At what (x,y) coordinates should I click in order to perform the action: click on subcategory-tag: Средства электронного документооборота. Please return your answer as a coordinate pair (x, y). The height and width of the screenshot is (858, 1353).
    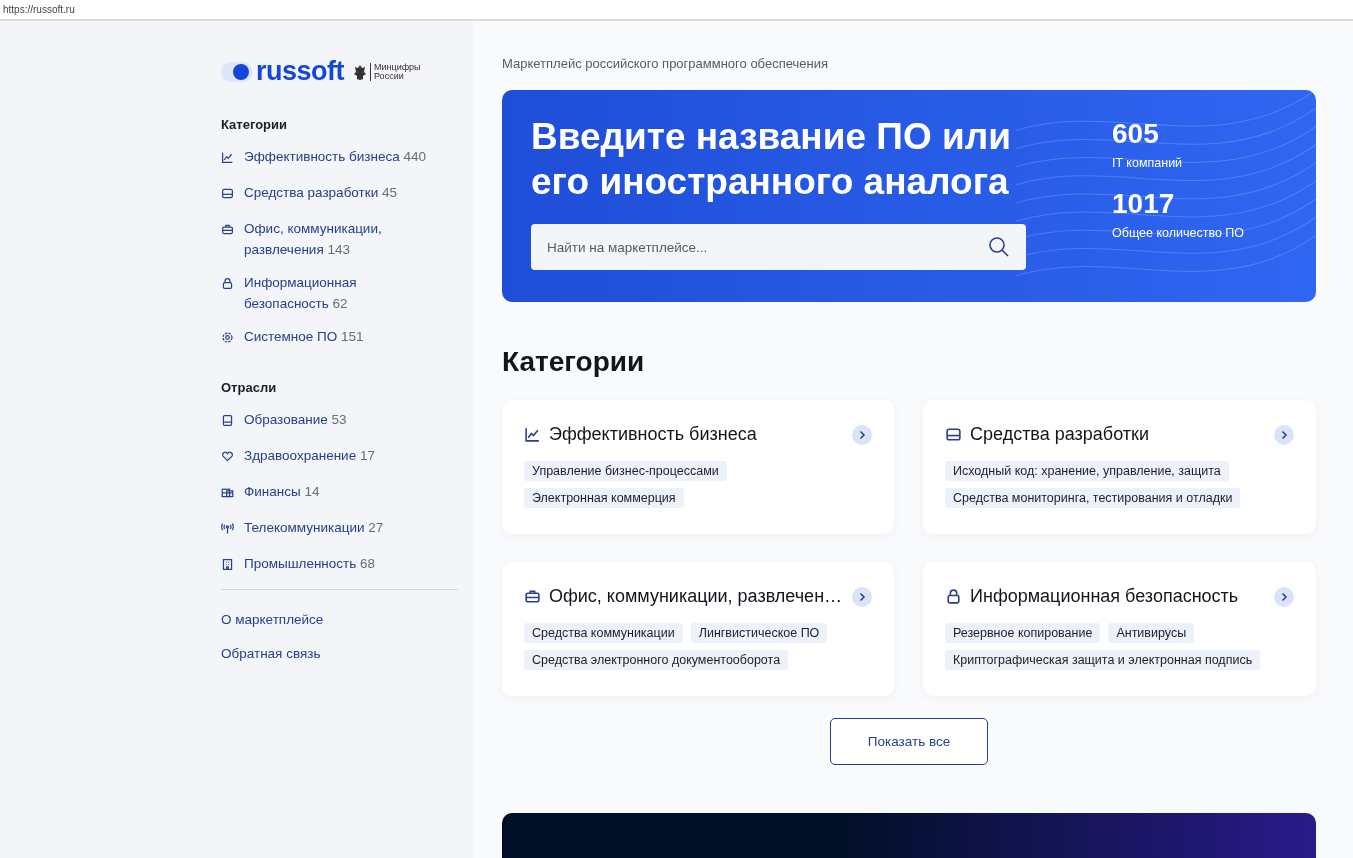
    Looking at the image, I should click on (656, 660).